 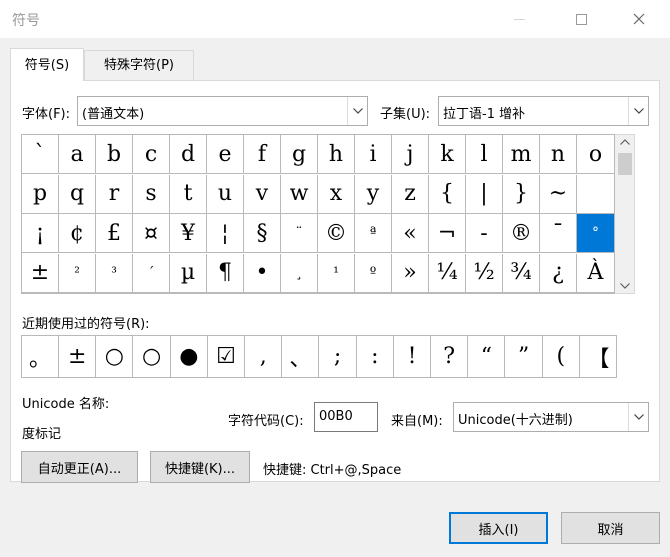 I want to click on symbol-cell: ´, so click(x=151, y=273).